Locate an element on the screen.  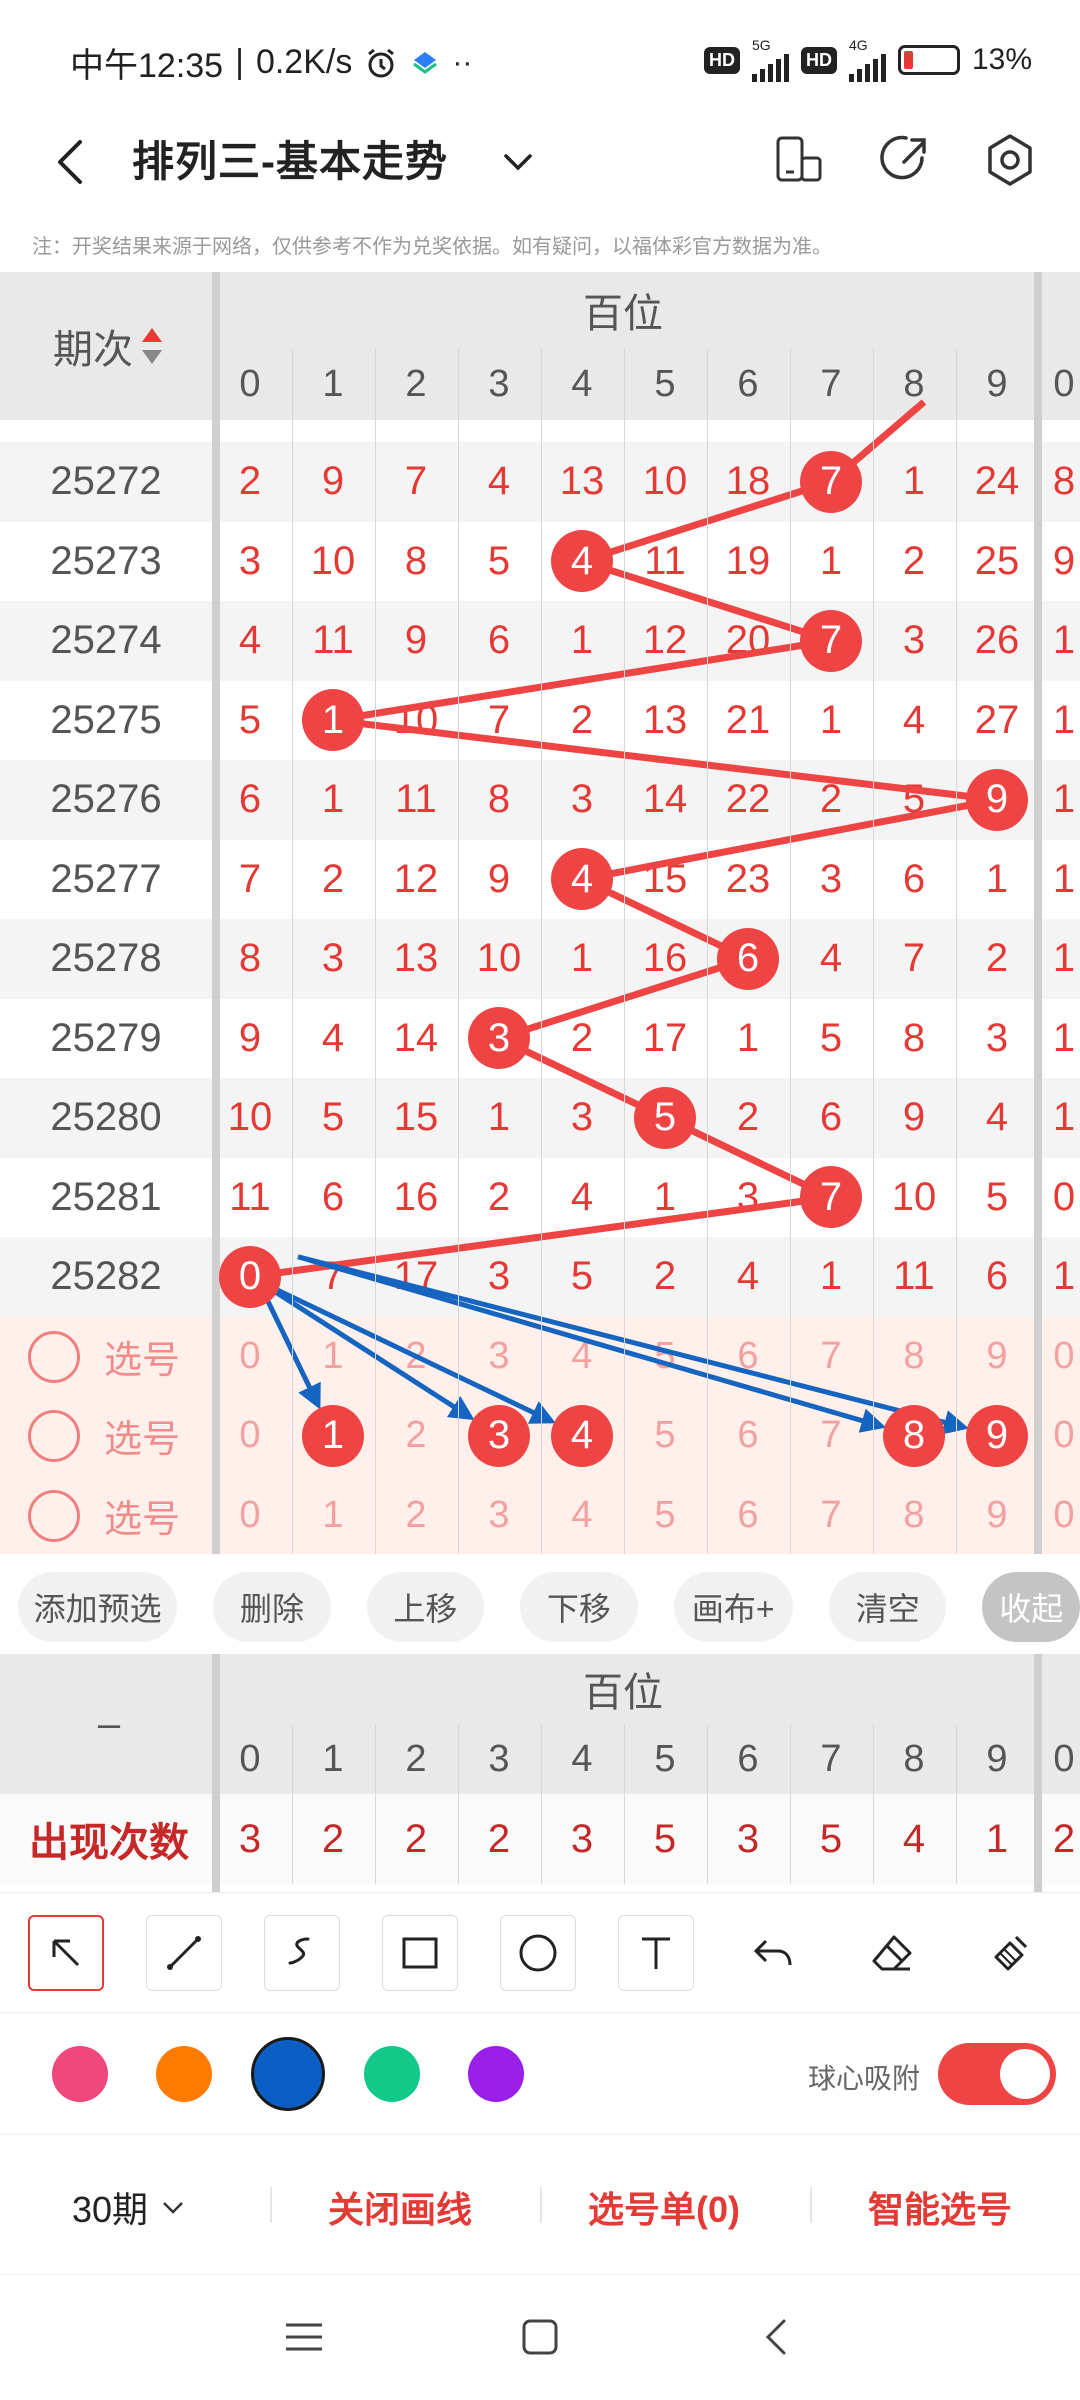
chevron-down-icon is located at coordinates (518, 162).